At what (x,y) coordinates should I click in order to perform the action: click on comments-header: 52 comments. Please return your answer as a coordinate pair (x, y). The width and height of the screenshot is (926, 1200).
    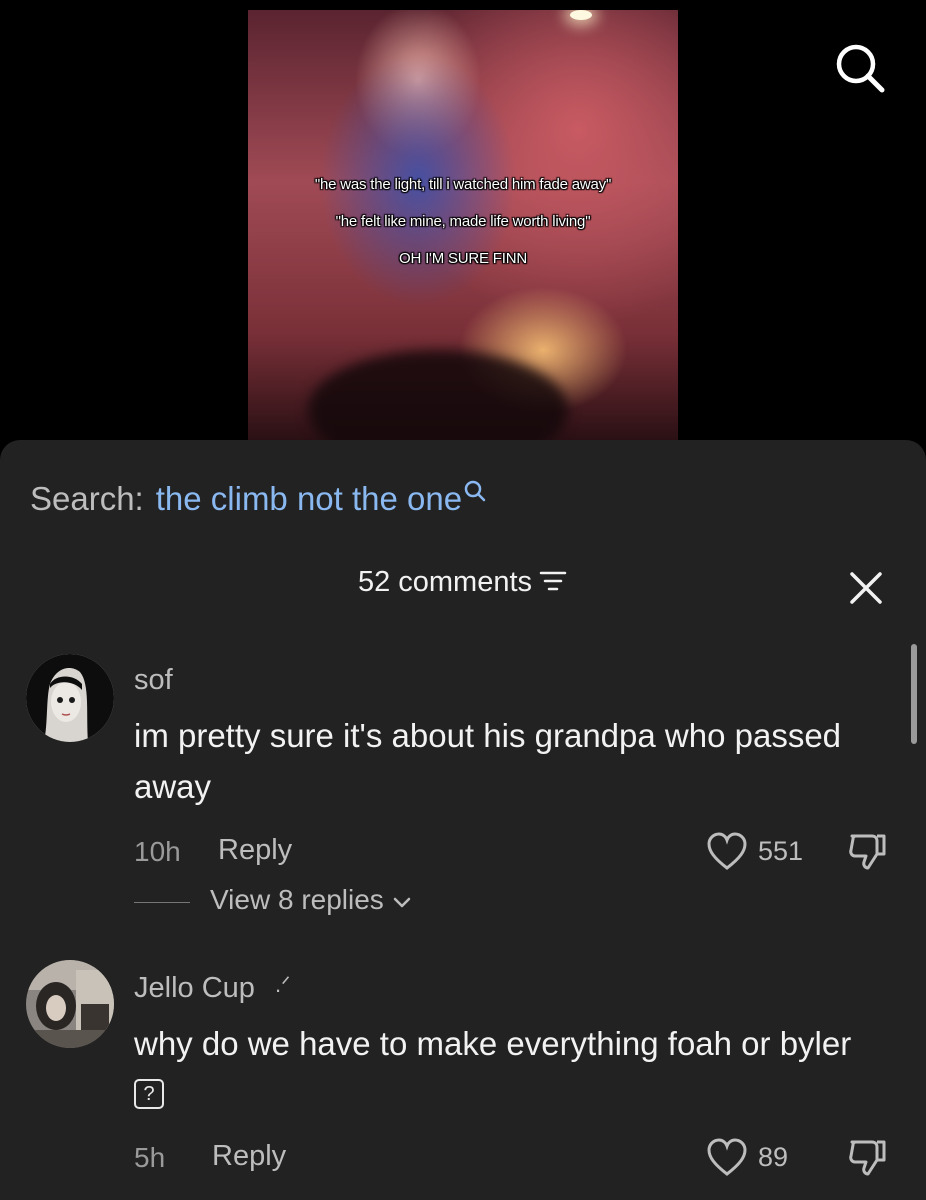
    Looking at the image, I should click on (463, 582).